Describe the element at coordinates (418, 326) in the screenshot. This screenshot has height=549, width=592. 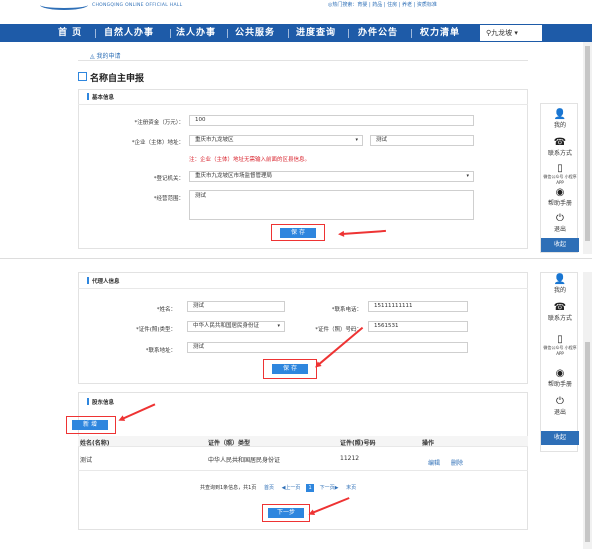
I see `agent-idno-input: 1561531` at that location.